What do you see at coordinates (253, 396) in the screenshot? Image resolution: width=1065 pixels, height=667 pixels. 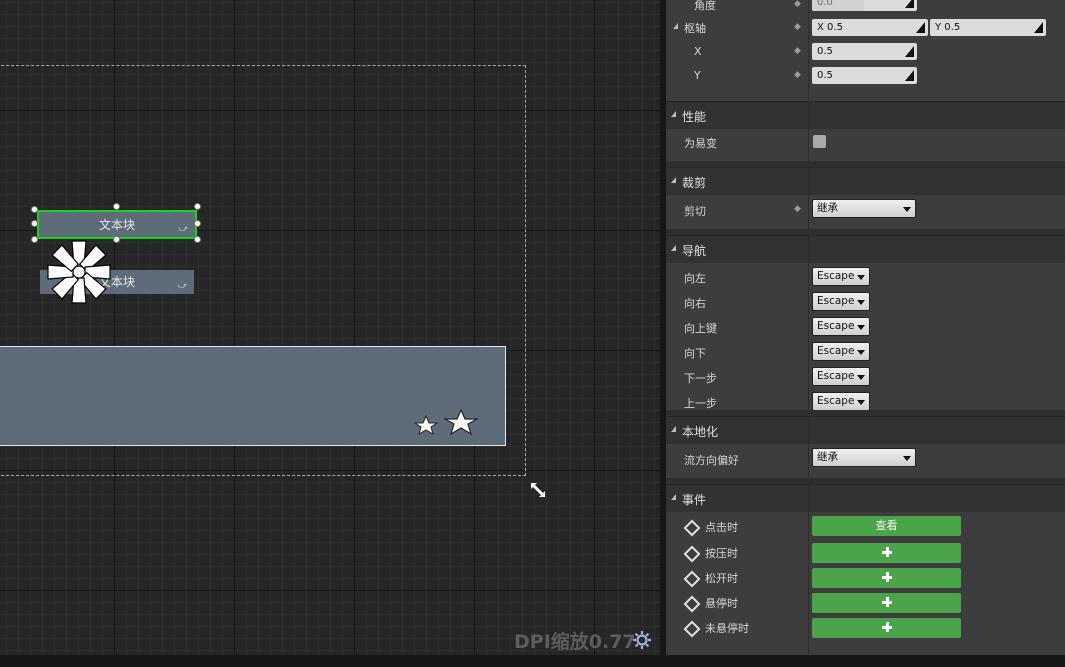 I see `image-widget` at bounding box center [253, 396].